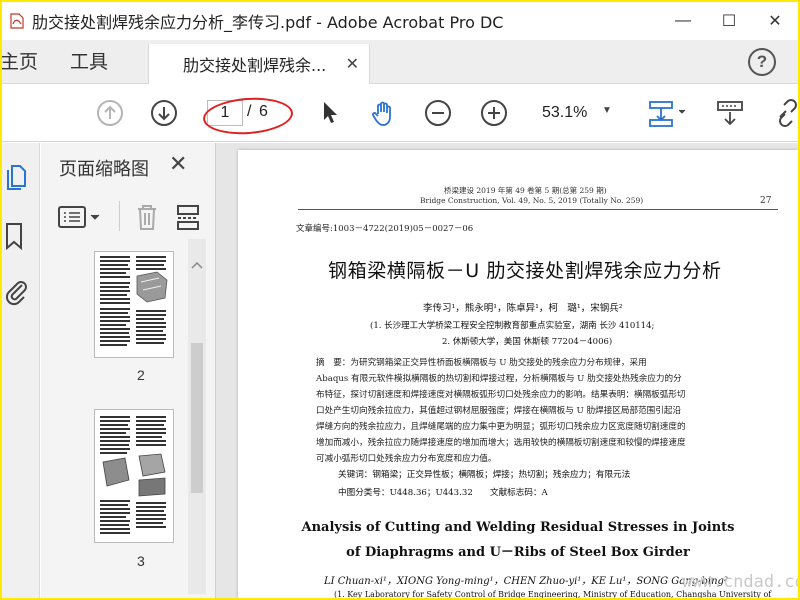 The height and width of the screenshot is (600, 800). I want to click on panel-tools, so click(128, 215).